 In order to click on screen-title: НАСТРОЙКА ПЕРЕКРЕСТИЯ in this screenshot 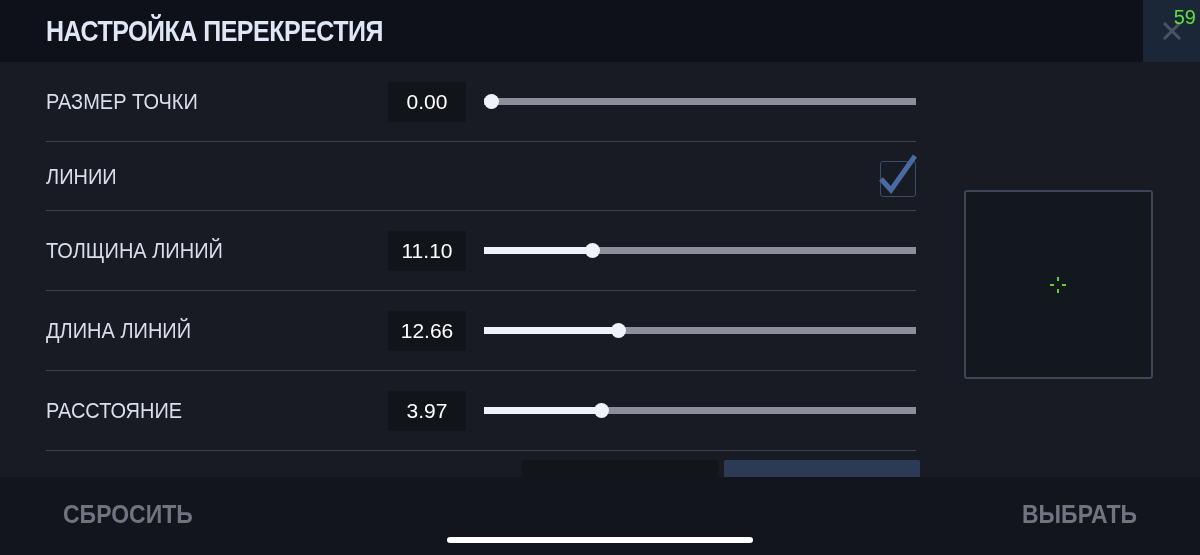, I will do `click(214, 31)`.